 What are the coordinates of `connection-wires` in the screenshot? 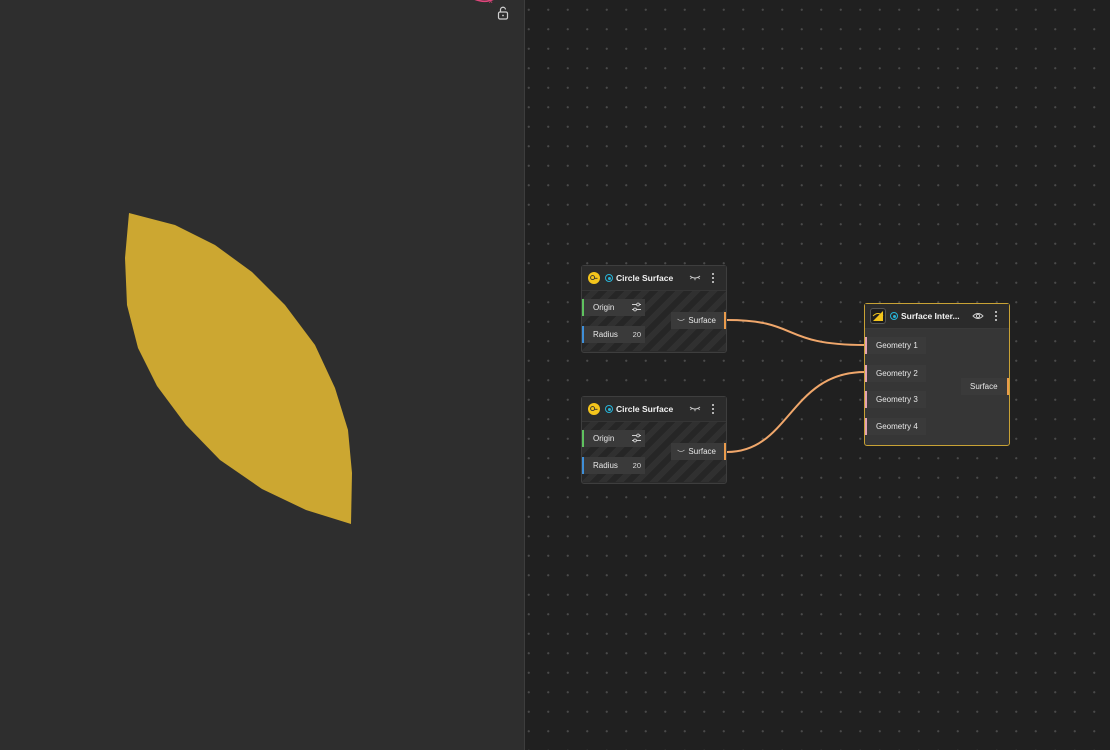 It's located at (796, 386).